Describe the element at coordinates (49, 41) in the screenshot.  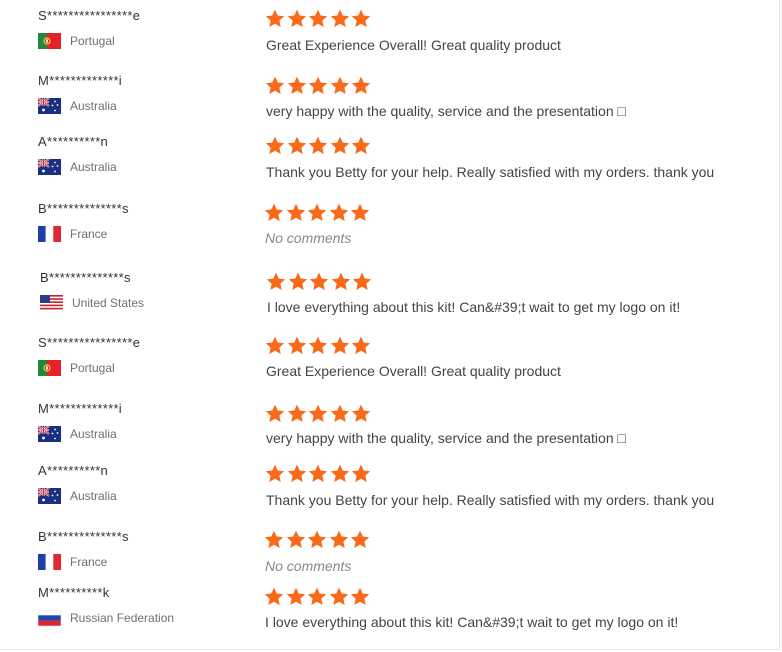
I see `portugal-flag-icon` at that location.